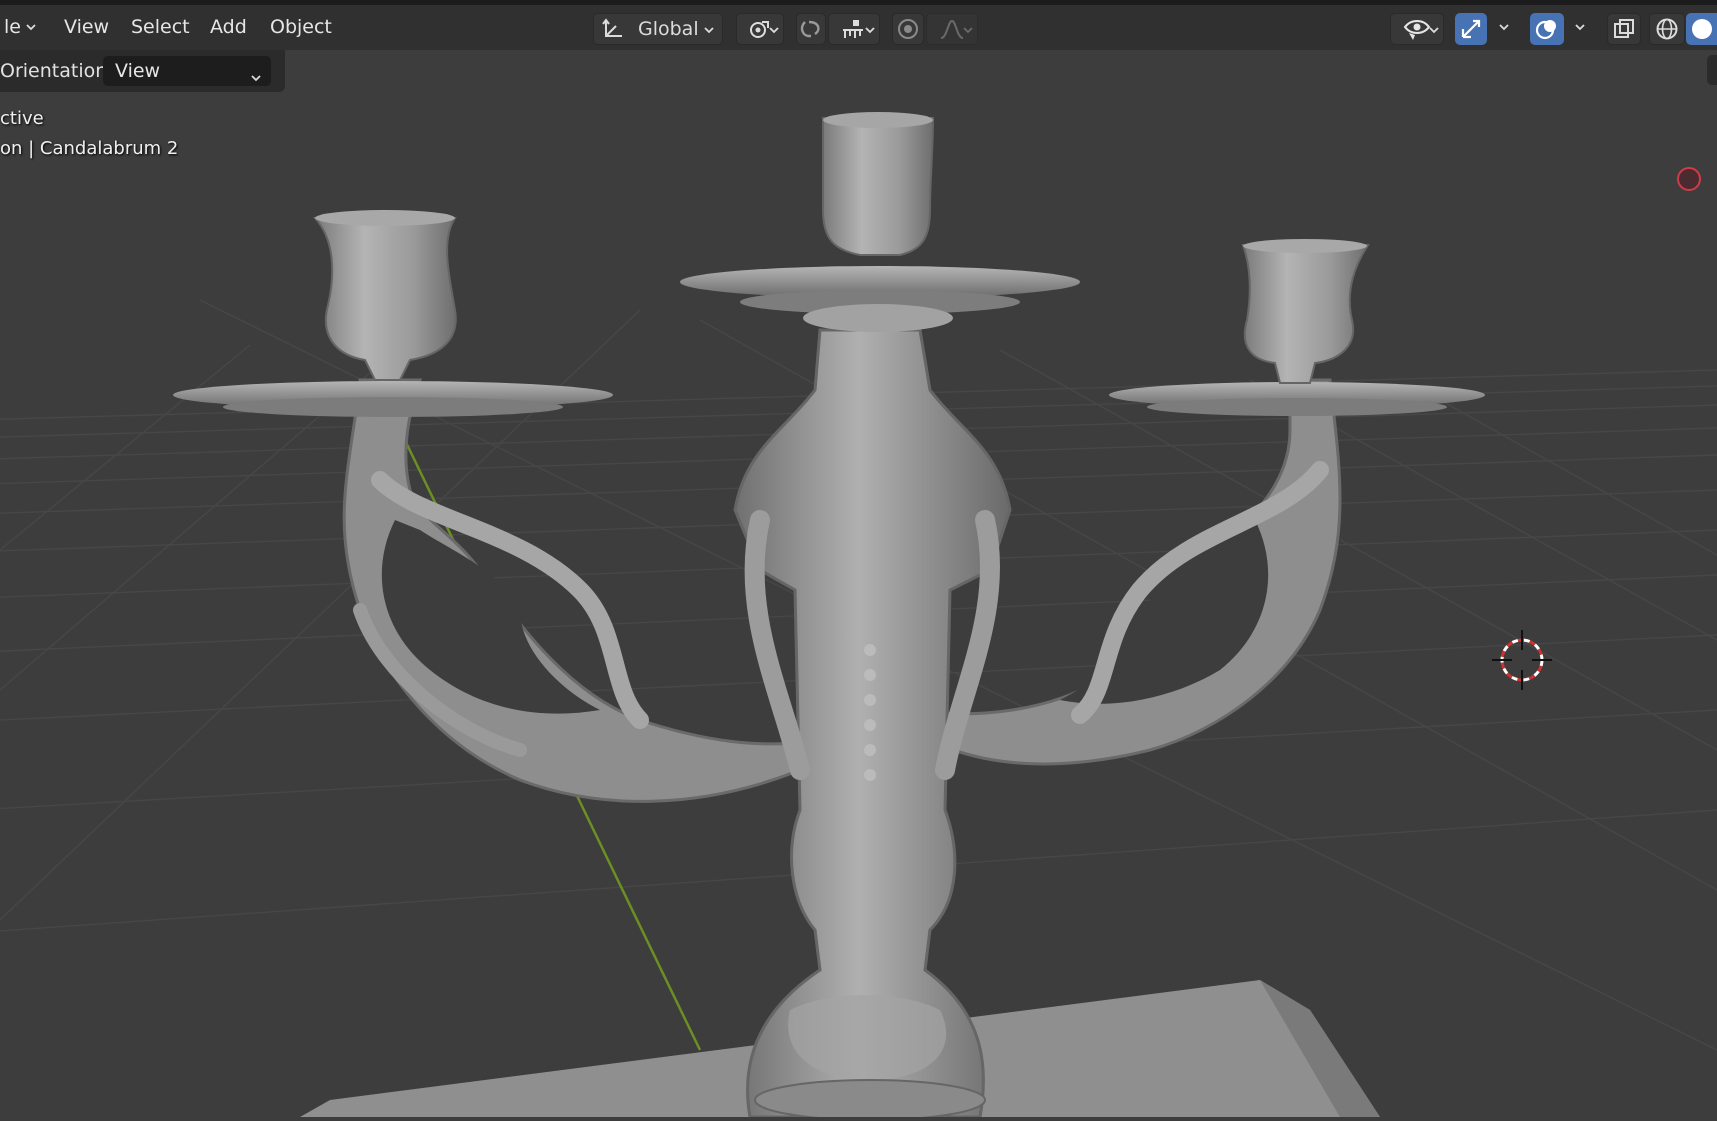  I want to click on 3d-cursor-icon, so click(1522, 660).